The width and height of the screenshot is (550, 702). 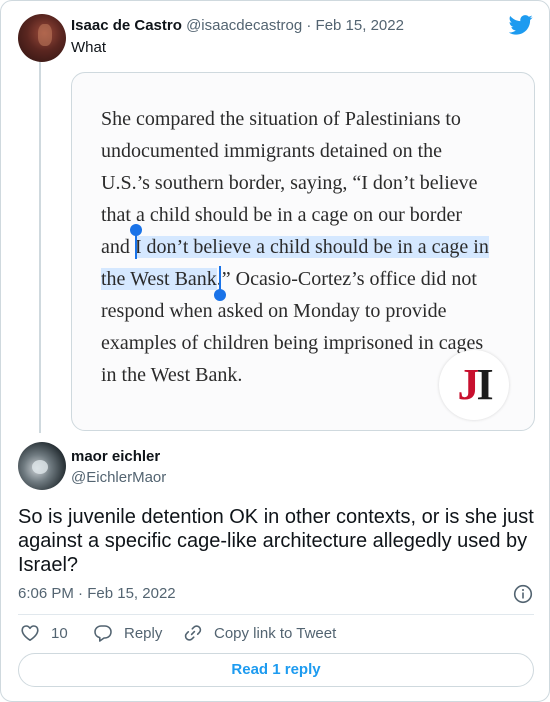 I want to click on read-replies-button: Read 1 reply, so click(x=276, y=670).